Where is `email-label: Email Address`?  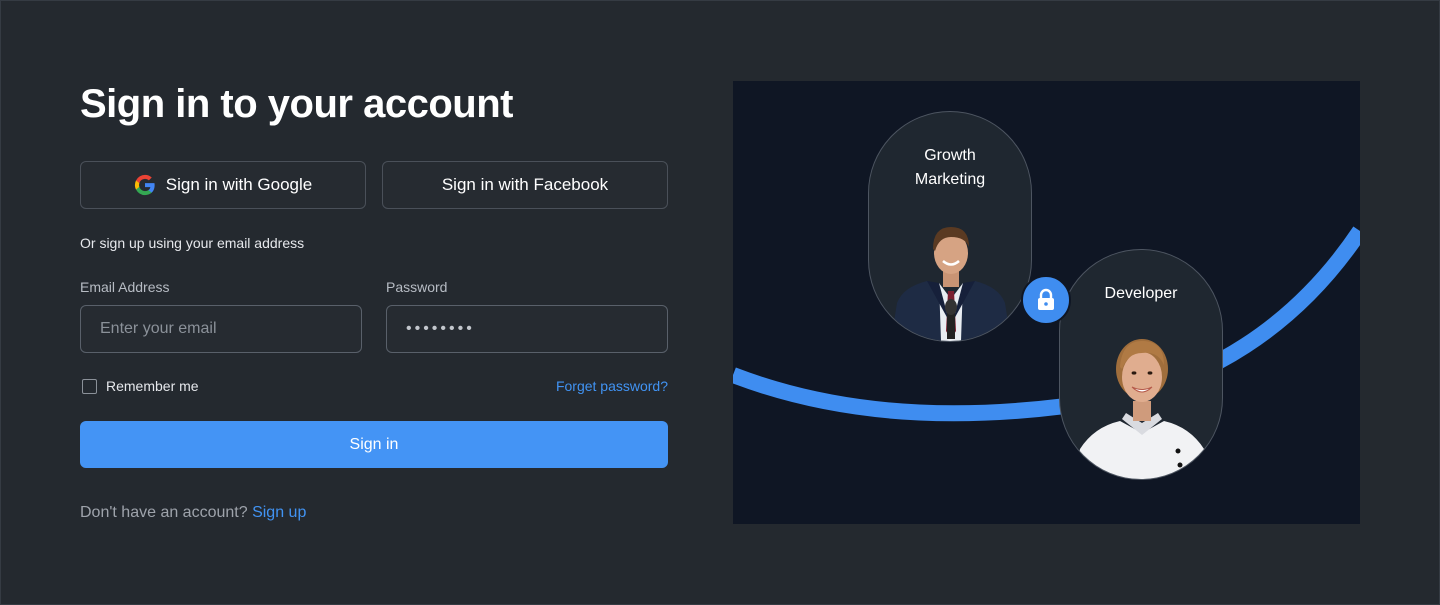 email-label: Email Address is located at coordinates (125, 287).